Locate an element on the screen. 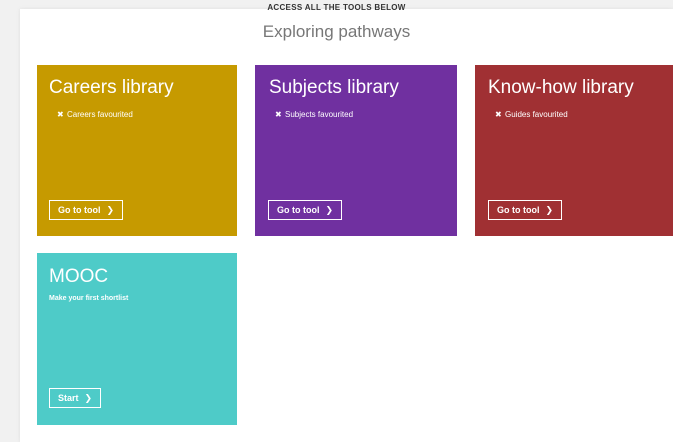 This screenshot has height=442, width=673. card-title: Know-how library is located at coordinates (561, 87).